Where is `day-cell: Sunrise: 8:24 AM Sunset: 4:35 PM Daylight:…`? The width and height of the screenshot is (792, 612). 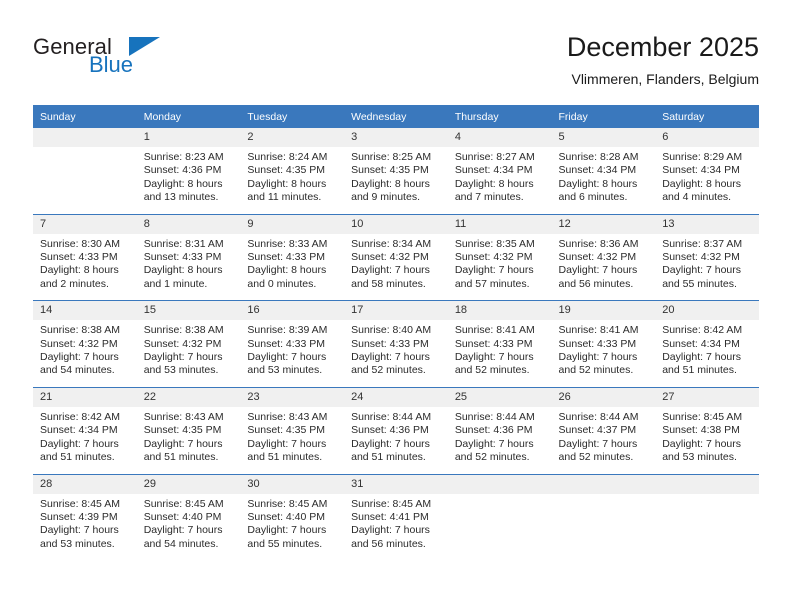 day-cell: Sunrise: 8:24 AM Sunset: 4:35 PM Daylight:… is located at coordinates (292, 180).